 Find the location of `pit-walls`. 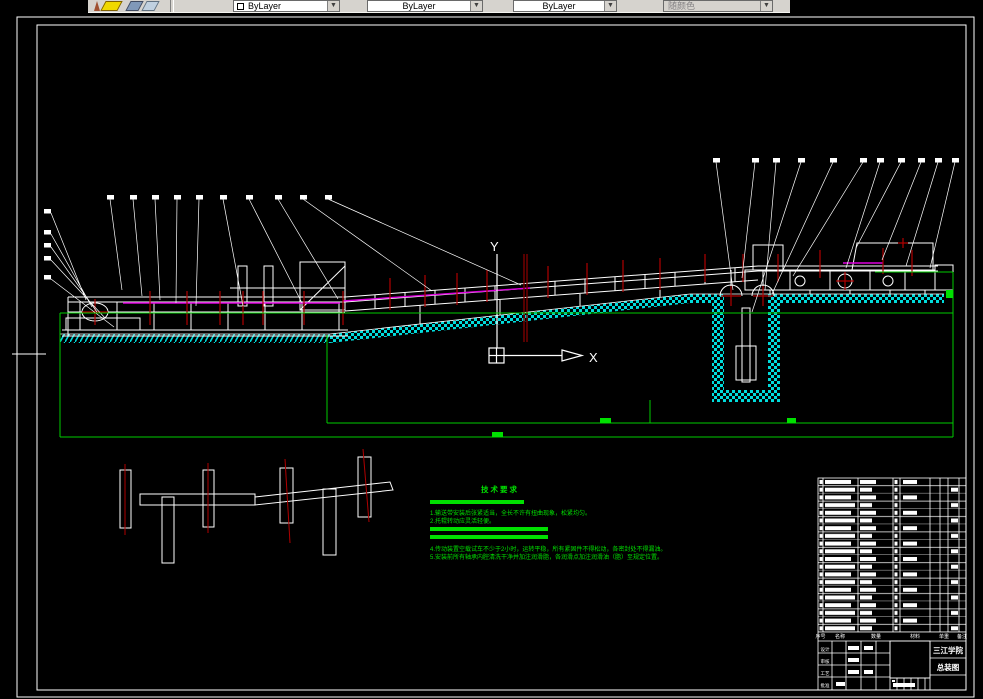

pit-walls is located at coordinates (746, 348).